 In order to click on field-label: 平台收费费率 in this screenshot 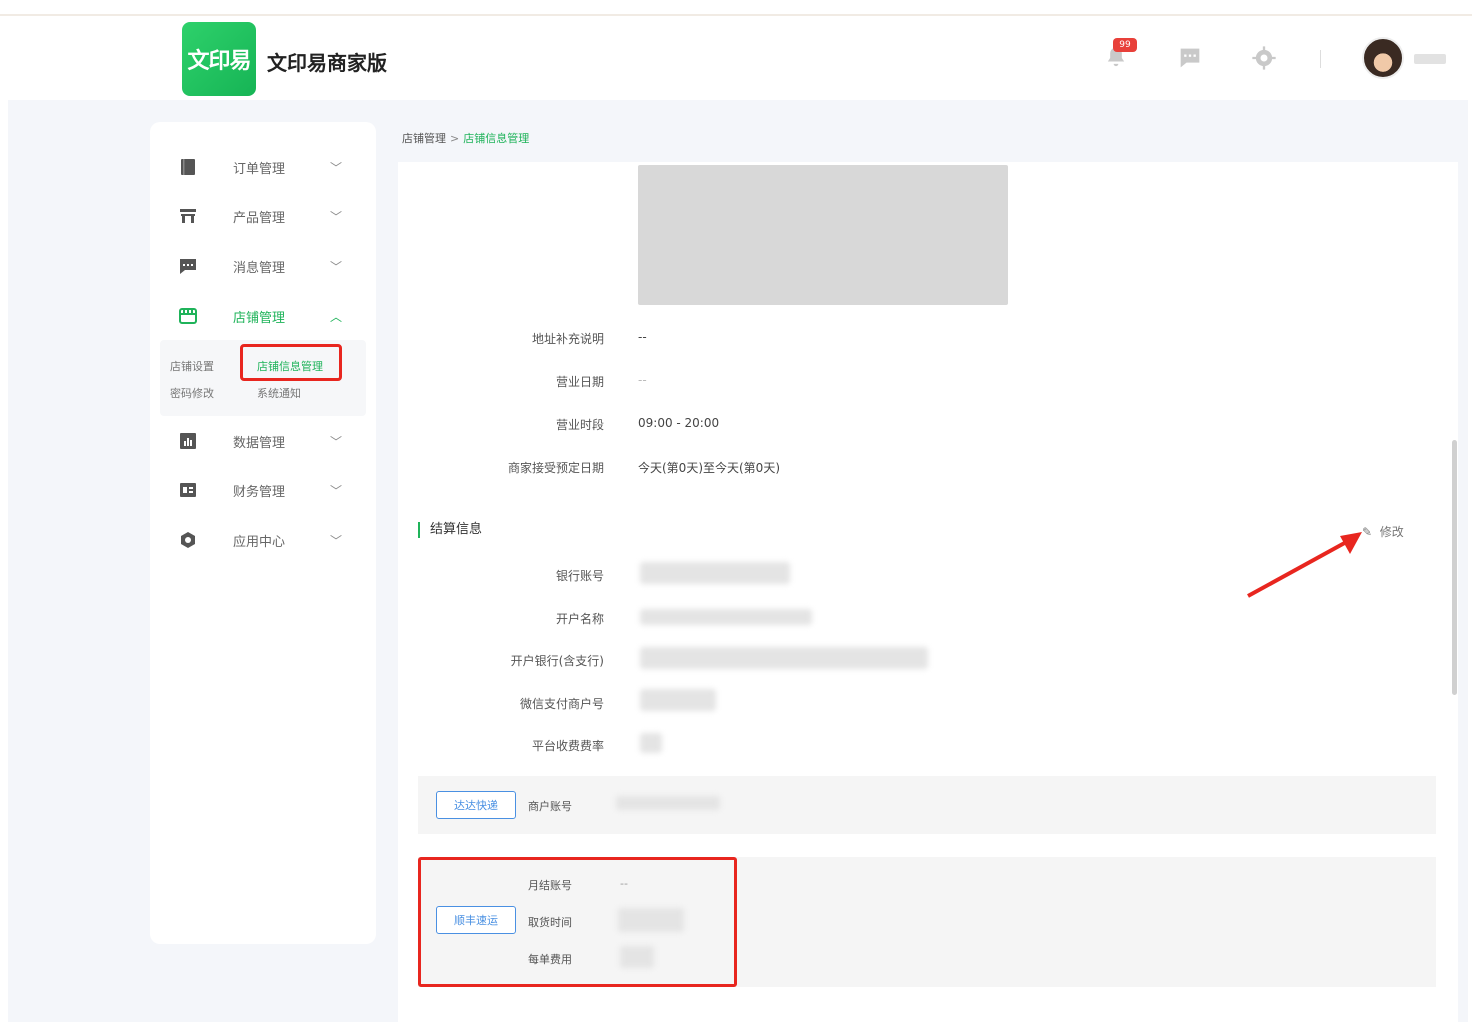, I will do `click(567, 746)`.